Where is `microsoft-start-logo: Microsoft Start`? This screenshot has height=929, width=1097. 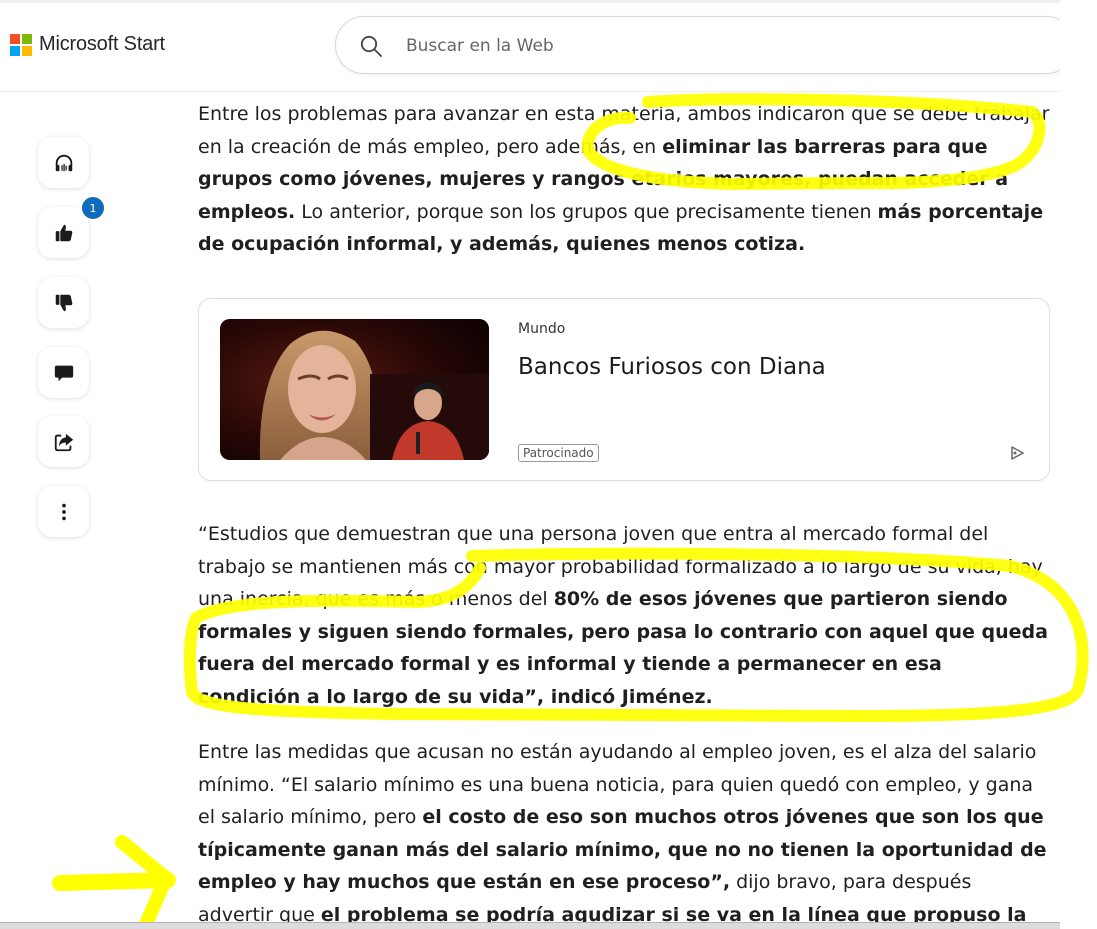
microsoft-start-logo: Microsoft Start is located at coordinates (87, 44).